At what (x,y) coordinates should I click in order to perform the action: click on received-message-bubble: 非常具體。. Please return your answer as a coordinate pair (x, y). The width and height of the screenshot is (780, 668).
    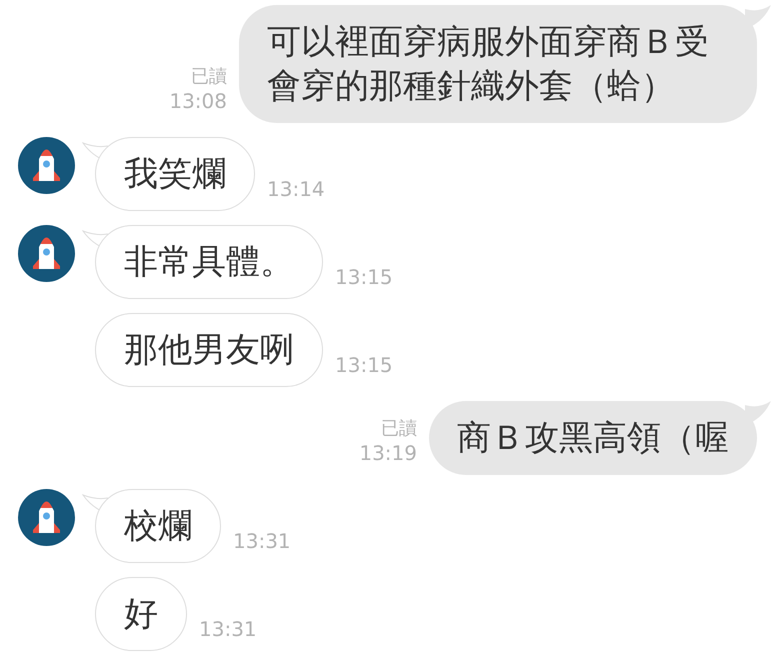
    Looking at the image, I should click on (209, 262).